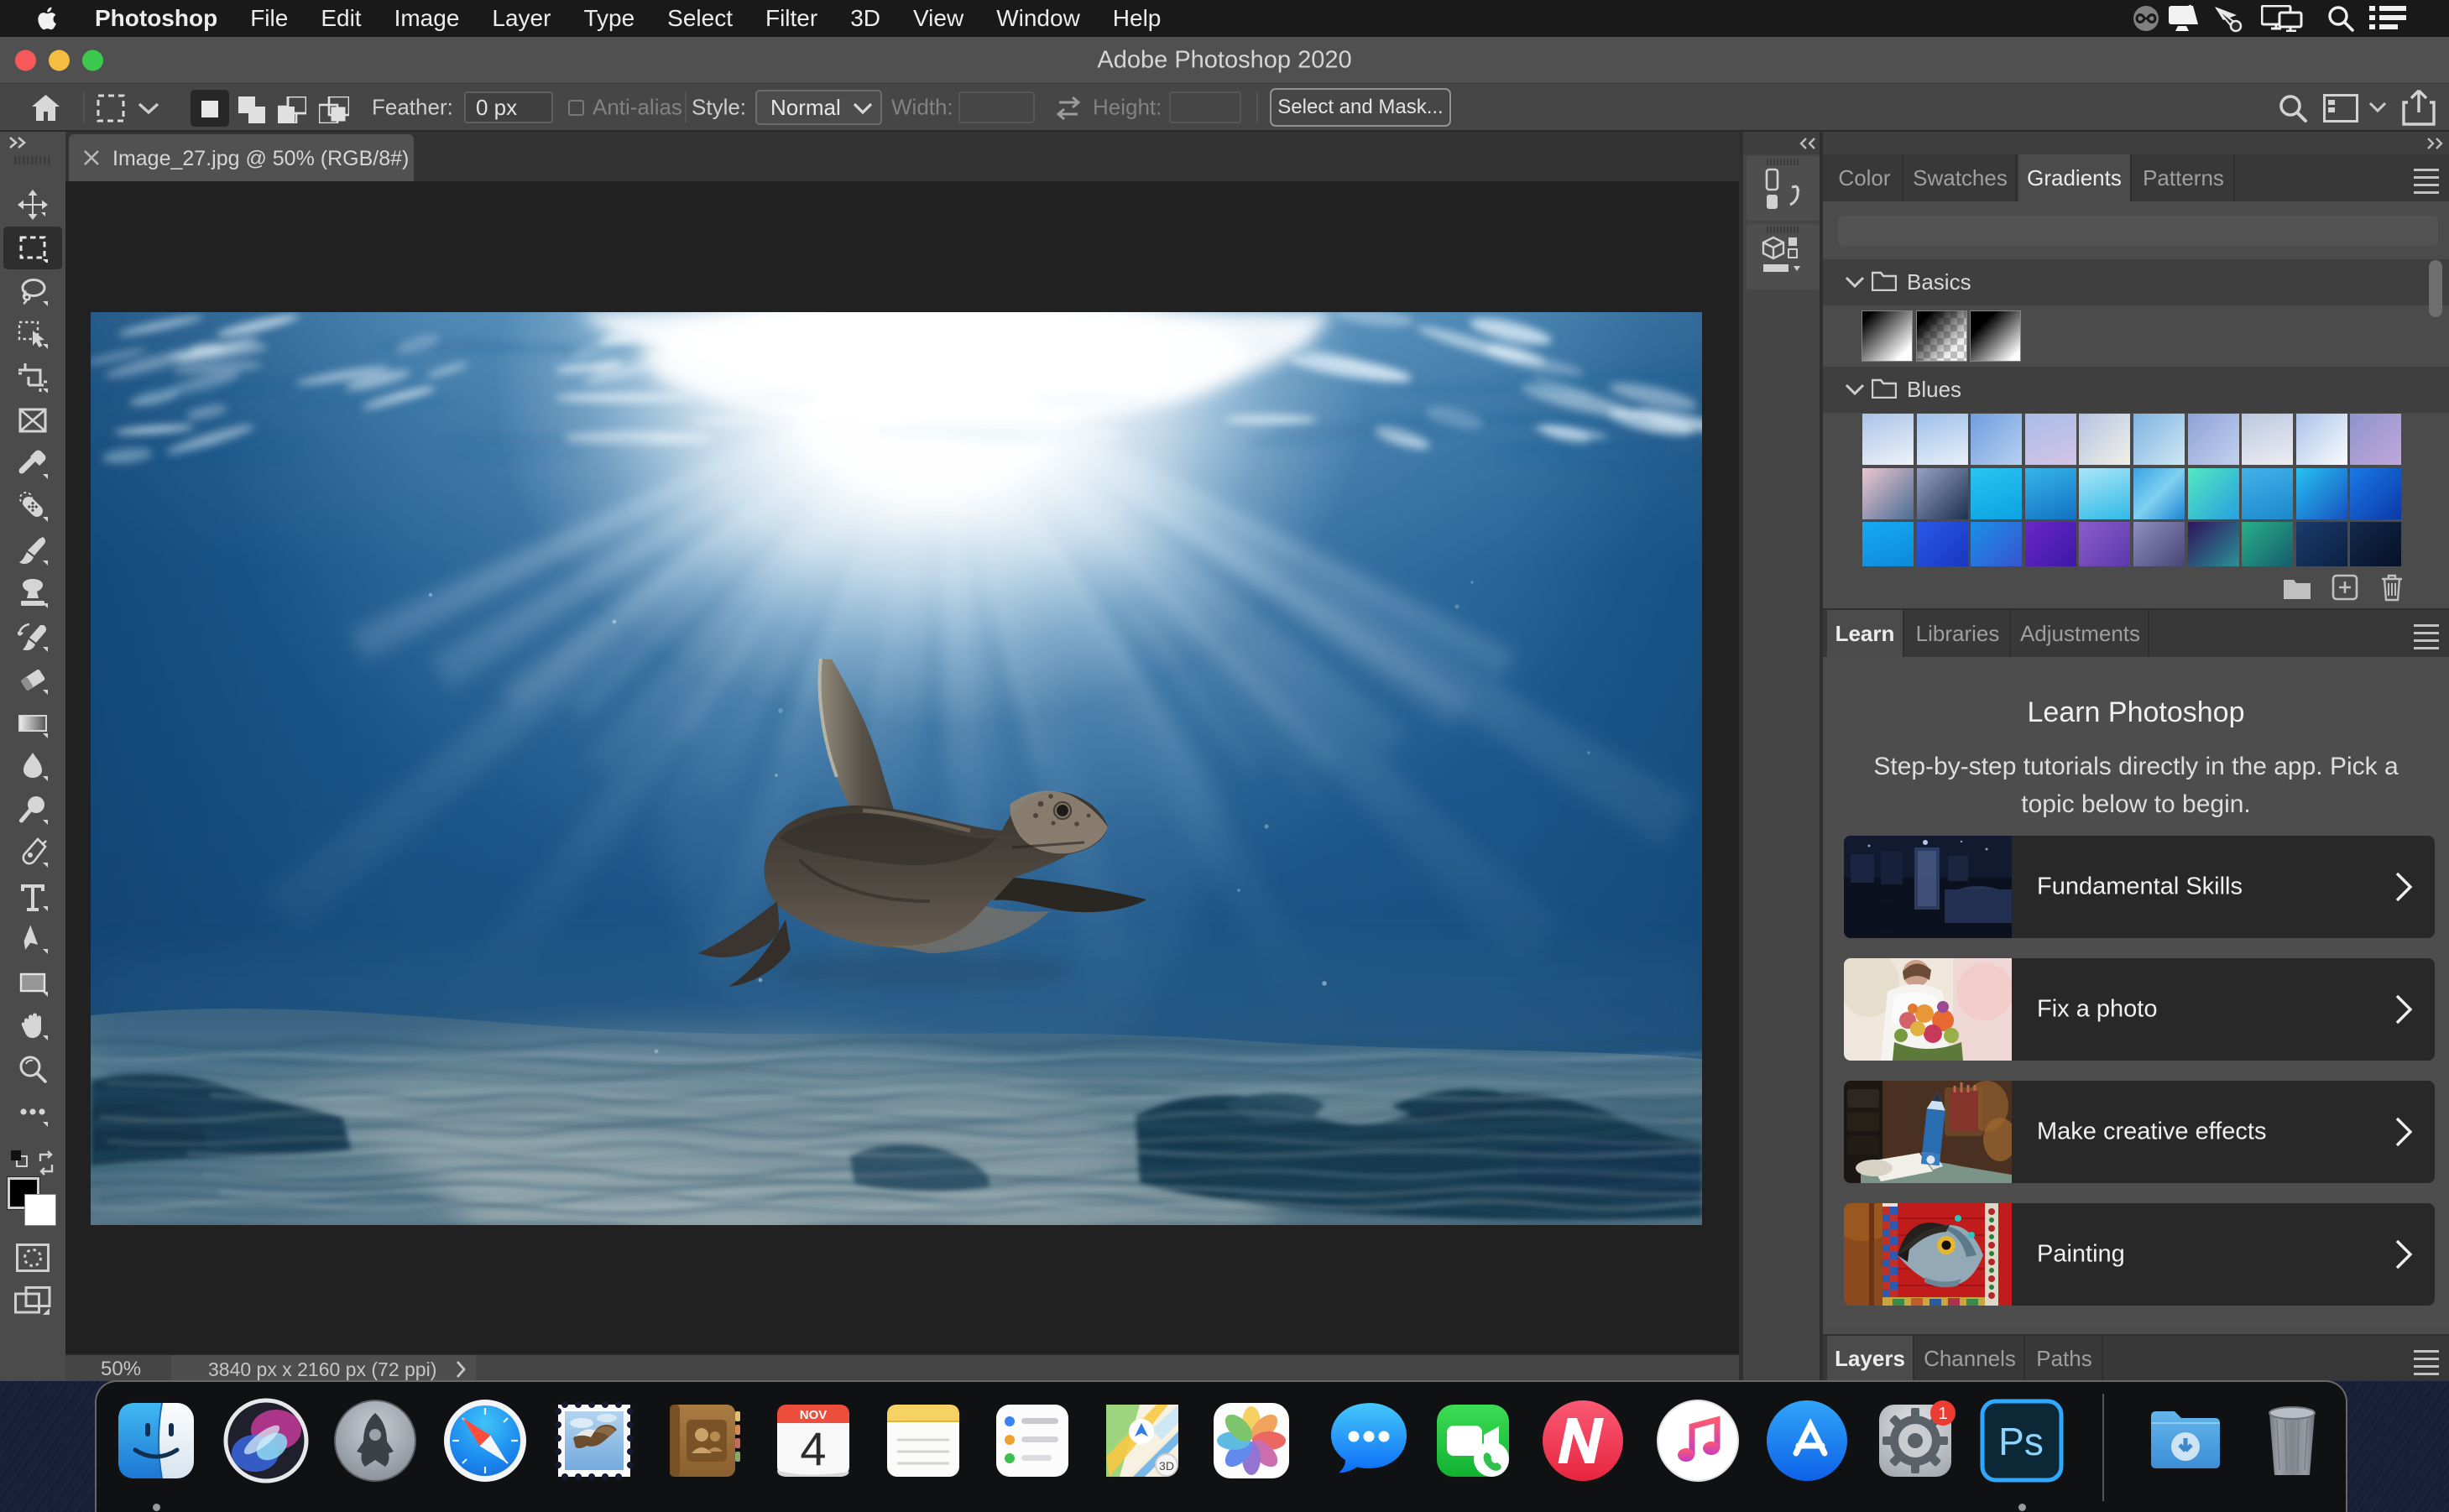 The image size is (2449, 1512). What do you see at coordinates (814, 1415) in the screenshot?
I see `svg-text: NOV` at bounding box center [814, 1415].